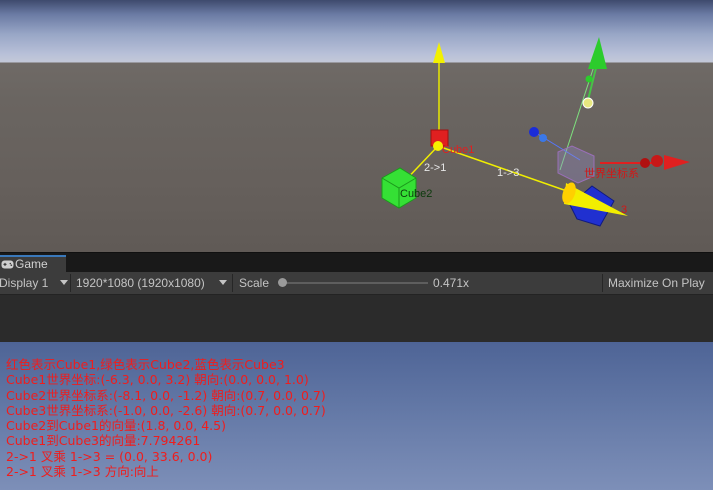 The image size is (713, 490). What do you see at coordinates (439, 52) in the screenshot?
I see `cube1-up-arrow` at bounding box center [439, 52].